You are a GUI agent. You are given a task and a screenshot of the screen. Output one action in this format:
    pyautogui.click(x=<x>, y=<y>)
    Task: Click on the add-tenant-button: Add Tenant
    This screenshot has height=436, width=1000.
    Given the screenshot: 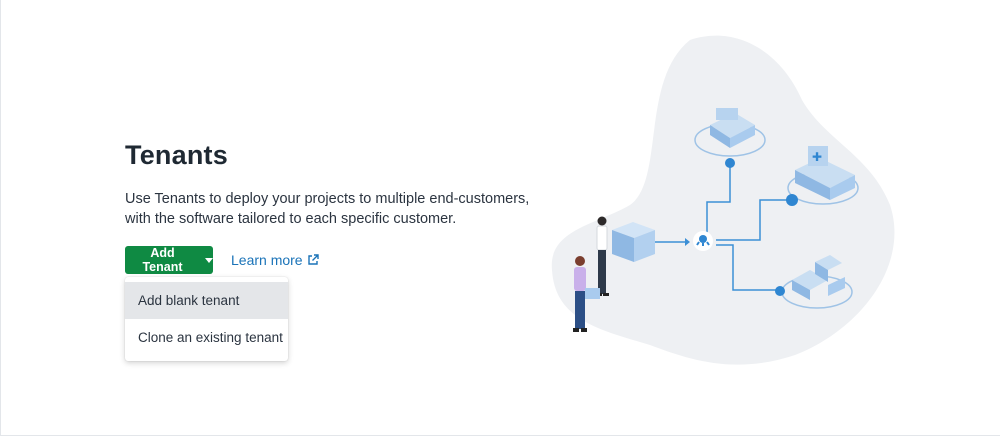 What is the action you would take?
    pyautogui.click(x=169, y=260)
    